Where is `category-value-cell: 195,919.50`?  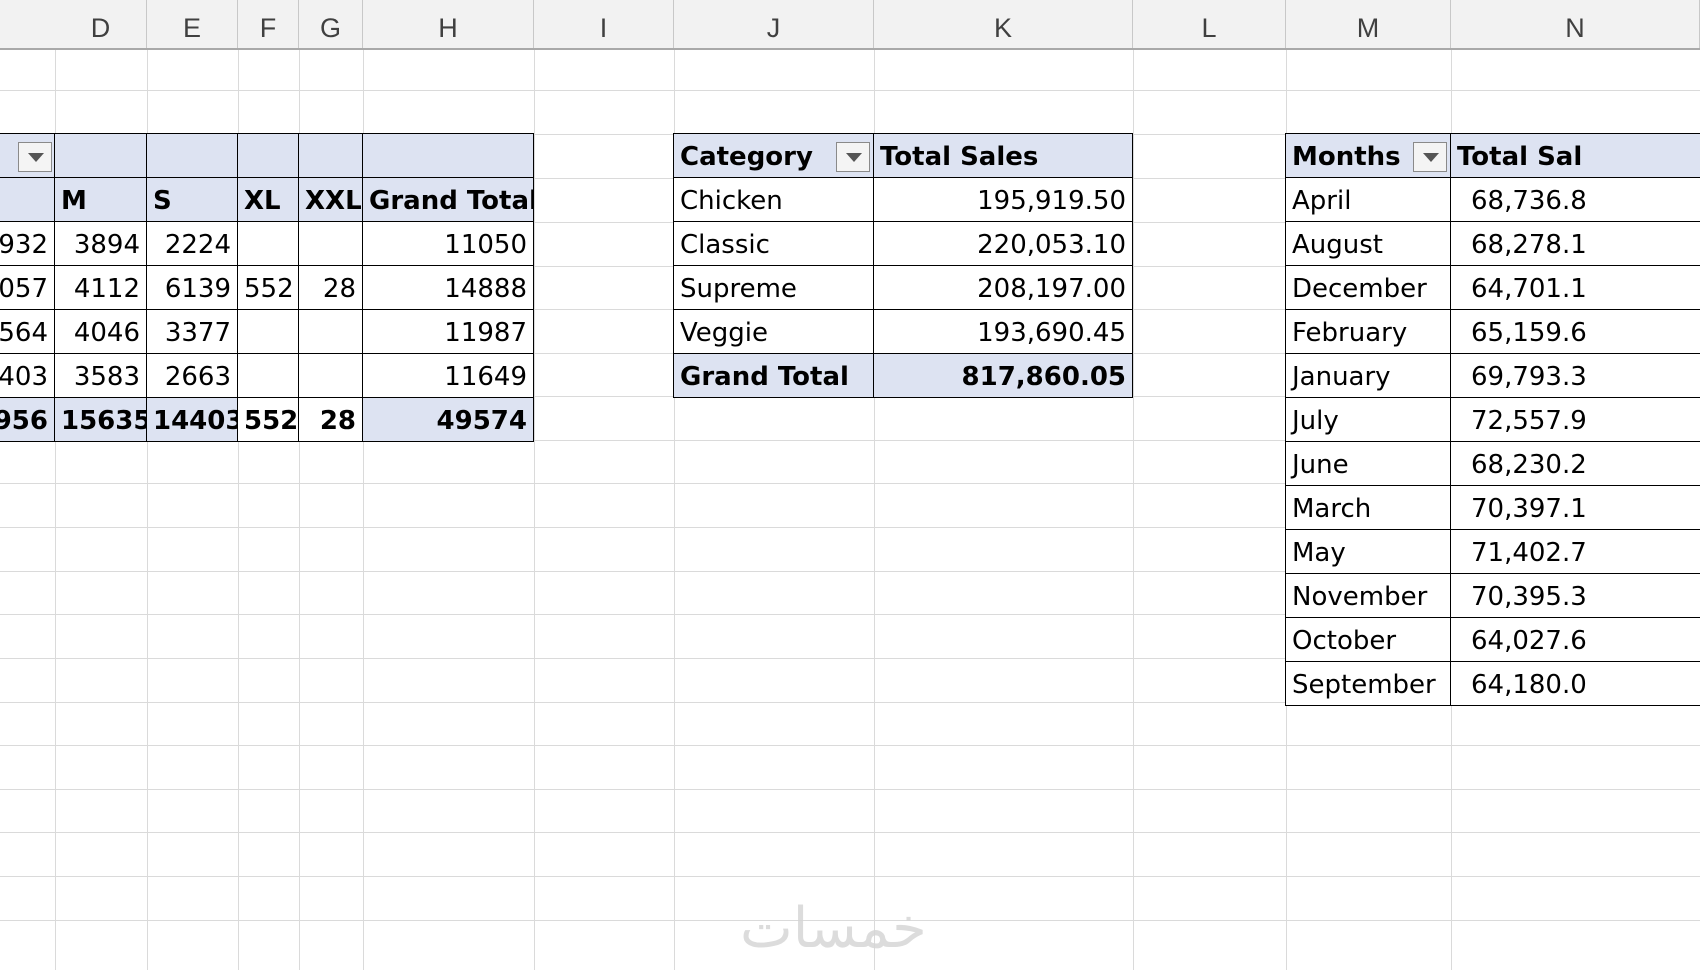 category-value-cell: 195,919.50 is located at coordinates (1003, 199).